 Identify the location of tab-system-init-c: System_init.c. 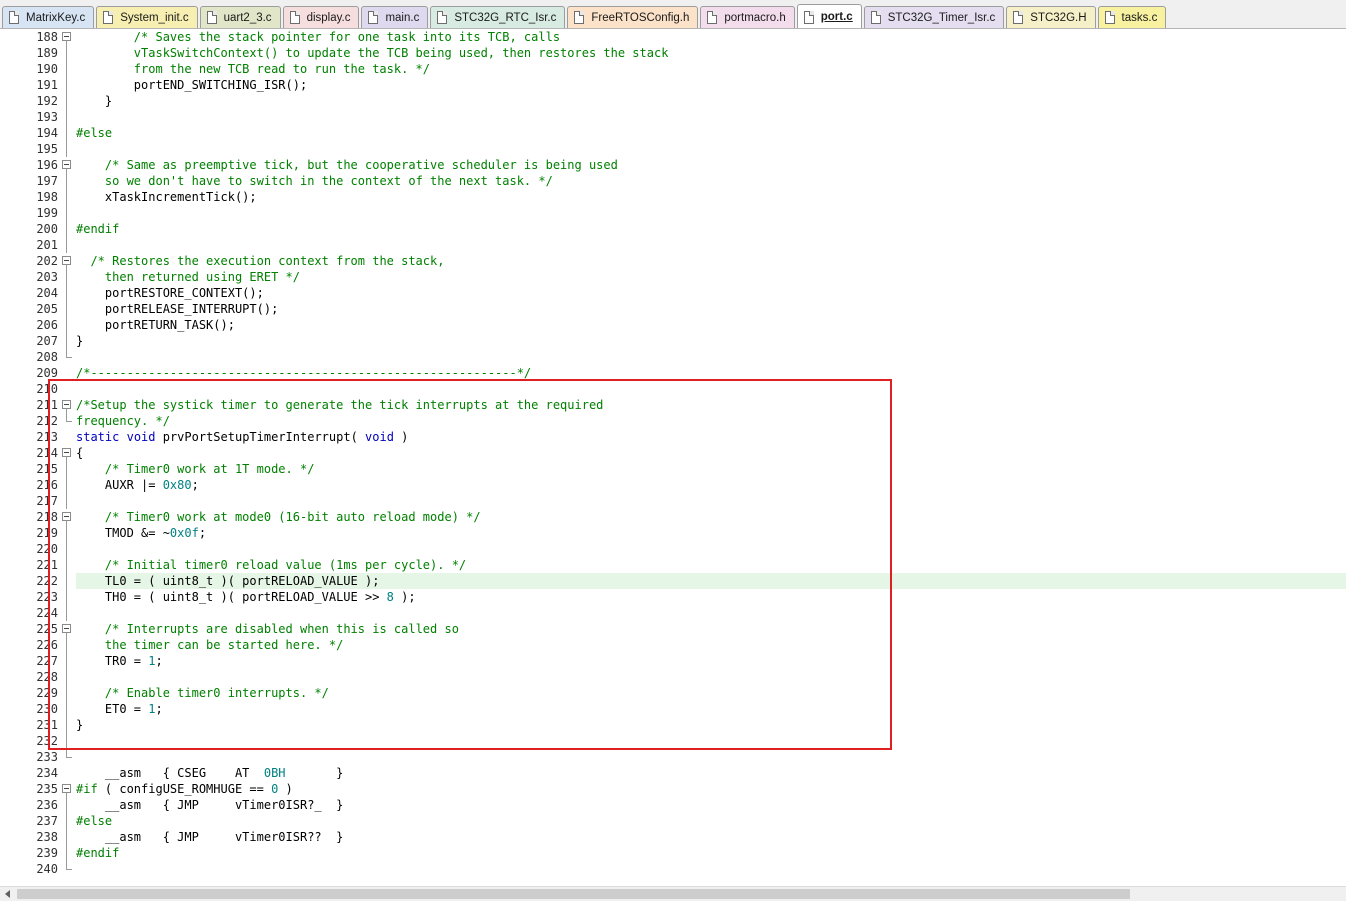
(147, 17).